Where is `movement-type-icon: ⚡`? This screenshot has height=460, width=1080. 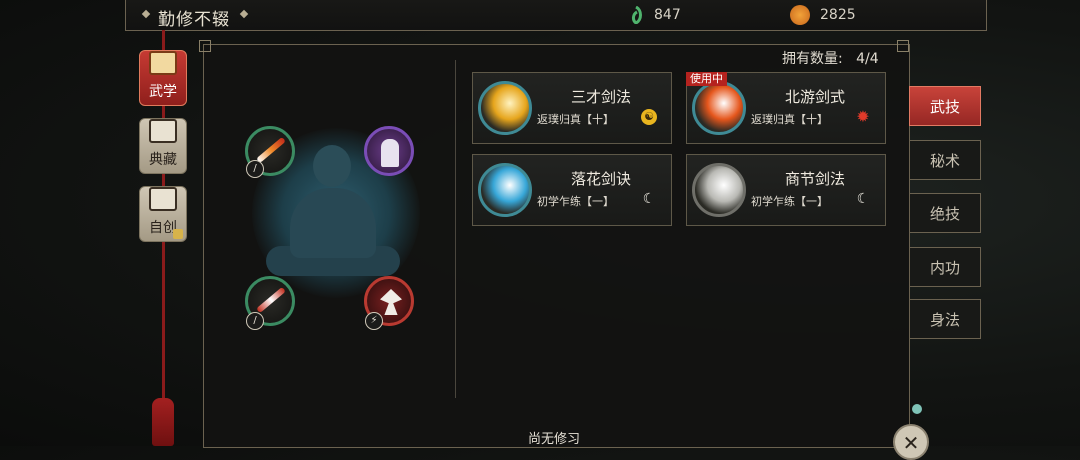 movement-type-icon: ⚡ is located at coordinates (374, 321).